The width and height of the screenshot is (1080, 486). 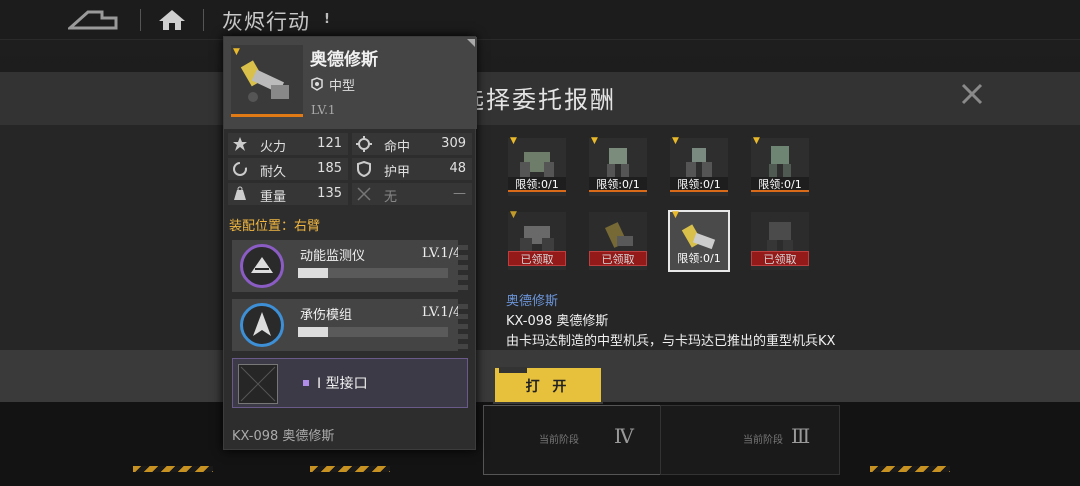 I want to click on close-icon, so click(x=972, y=94).